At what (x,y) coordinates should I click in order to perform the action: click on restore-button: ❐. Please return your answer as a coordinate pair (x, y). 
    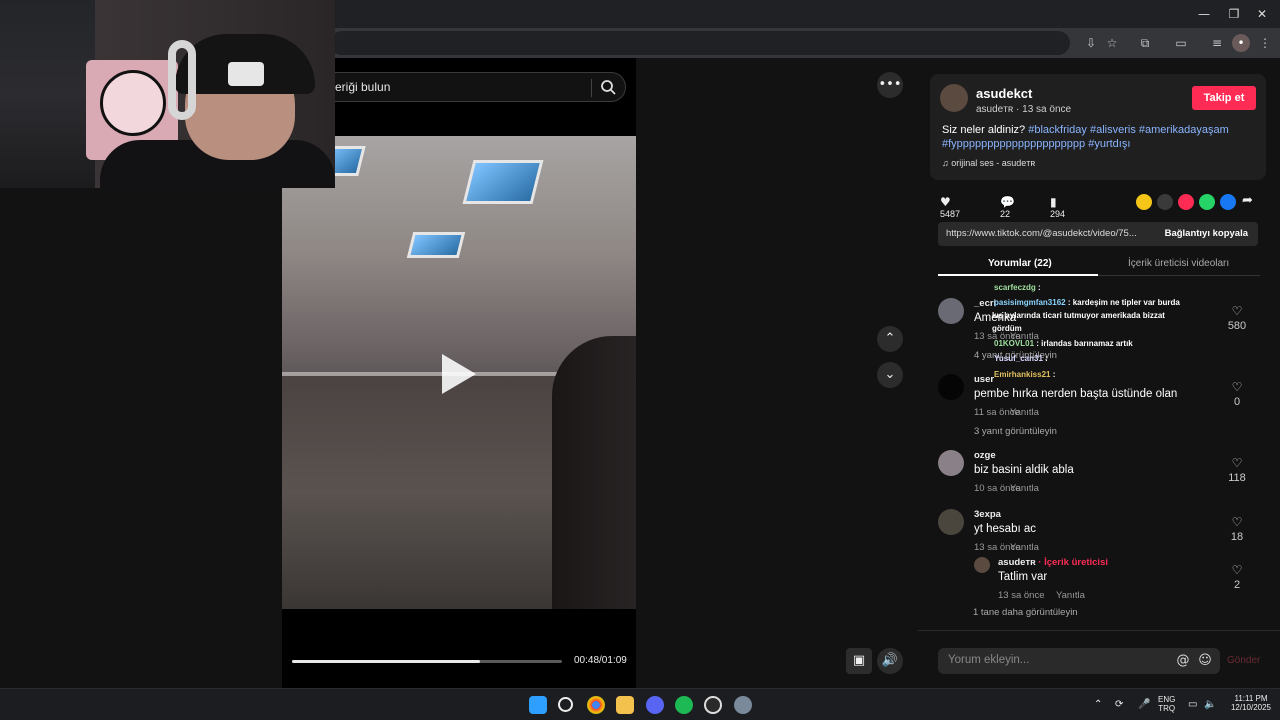
    Looking at the image, I should click on (1234, 14).